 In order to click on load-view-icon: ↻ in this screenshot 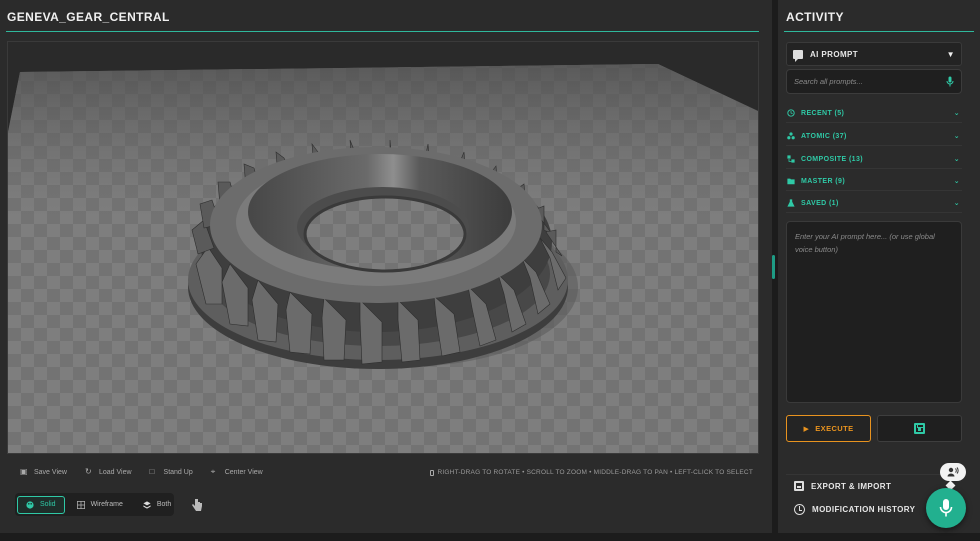, I will do `click(88, 471)`.